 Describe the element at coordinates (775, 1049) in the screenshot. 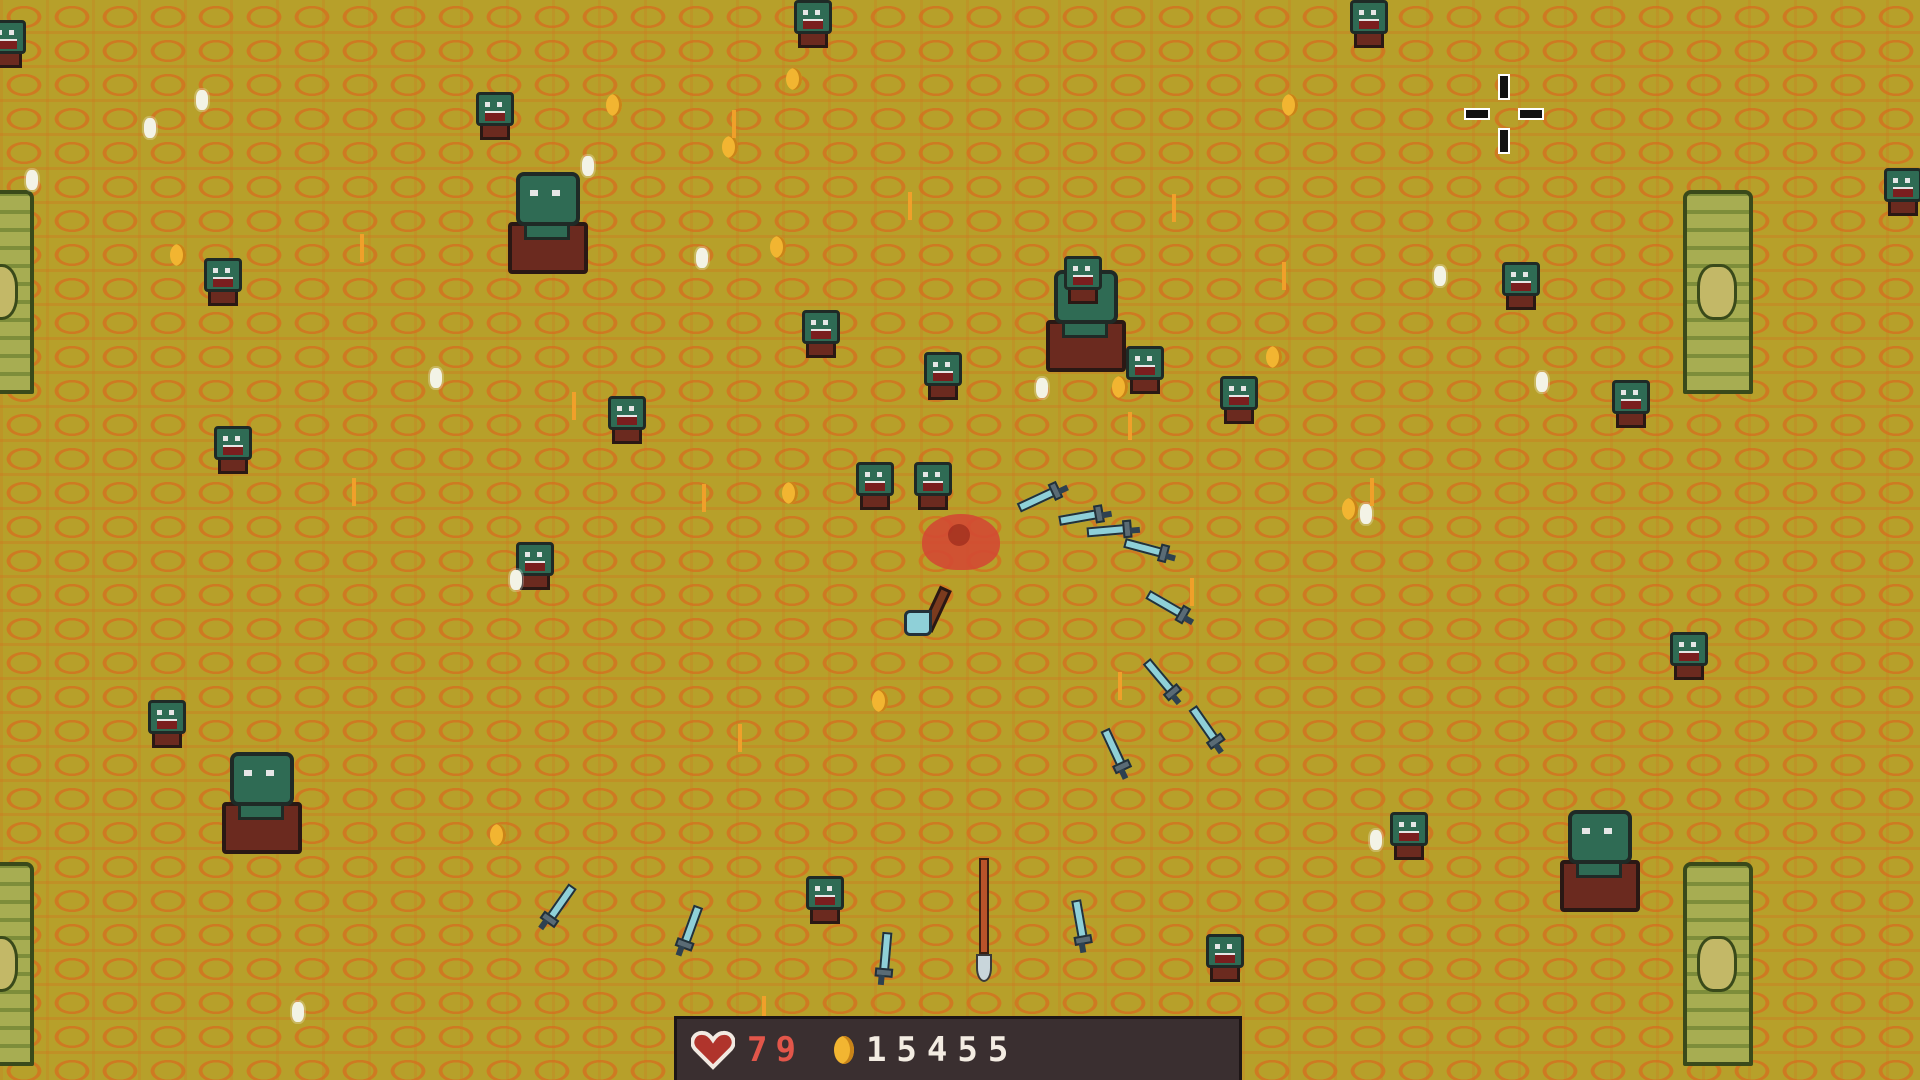

I see `health-value: 79` at that location.